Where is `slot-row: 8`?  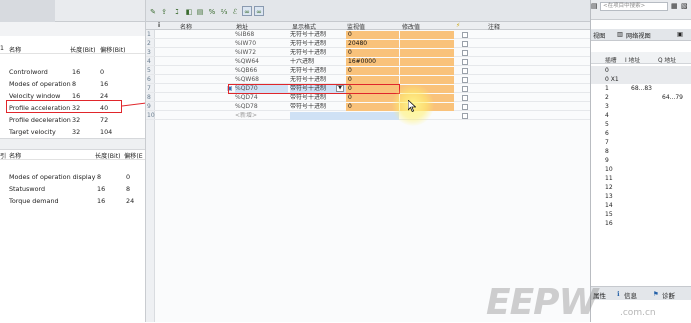
slot-row: 8 is located at coordinates (641, 151).